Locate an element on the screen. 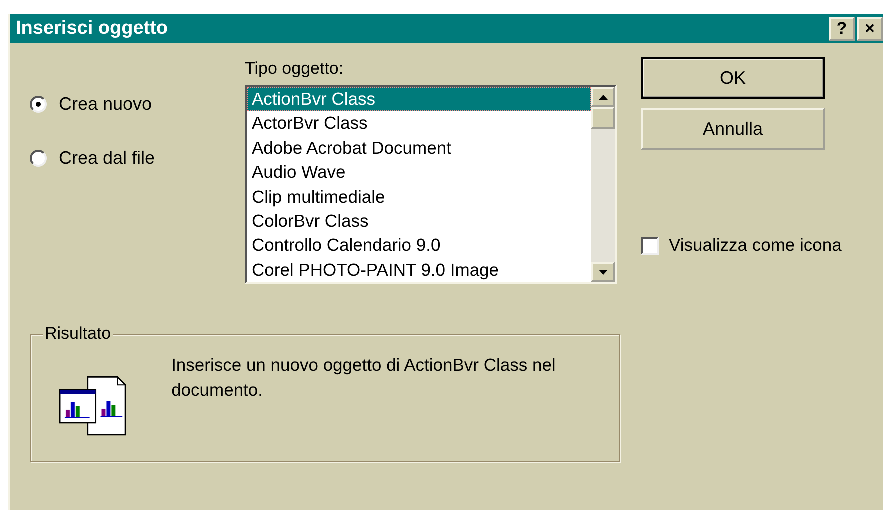  help-button: ? is located at coordinates (842, 28).